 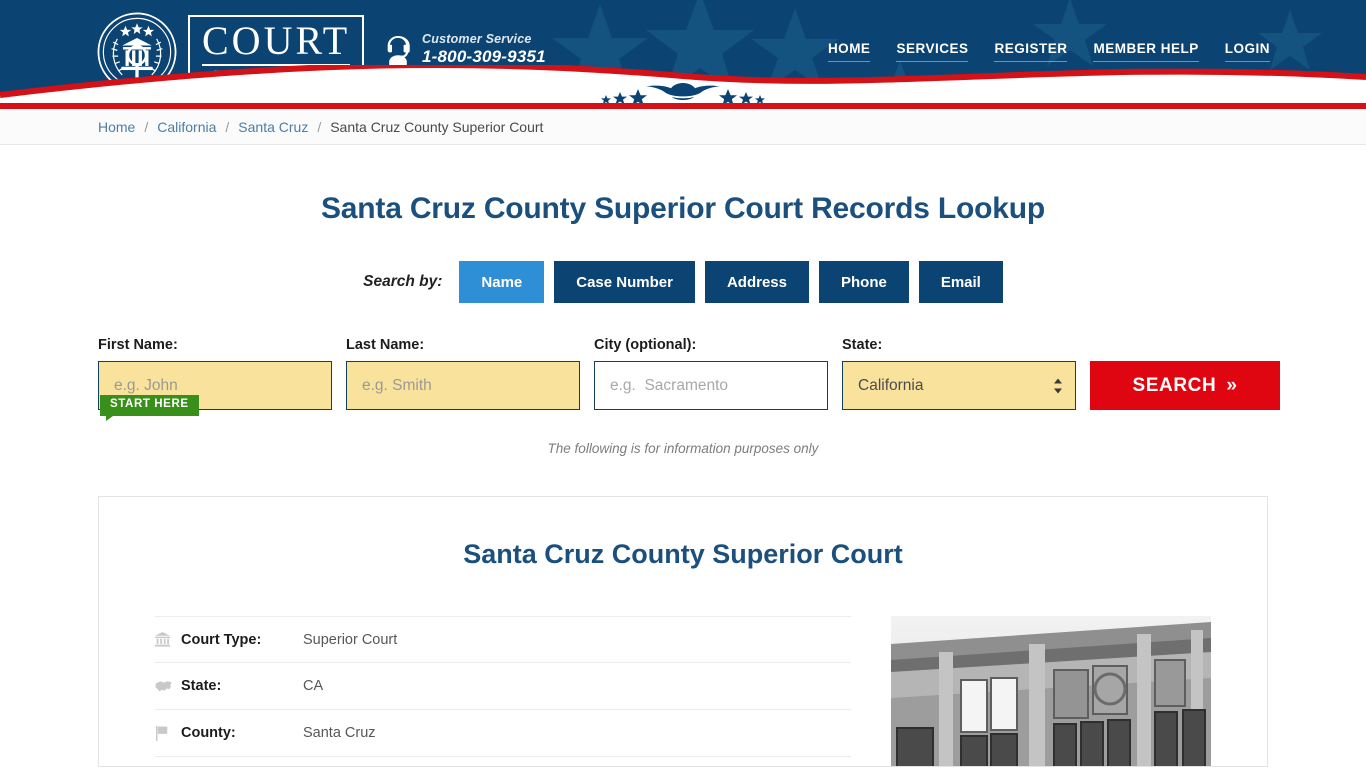 I want to click on last-name-field-group: Last Name:, so click(x=463, y=373).